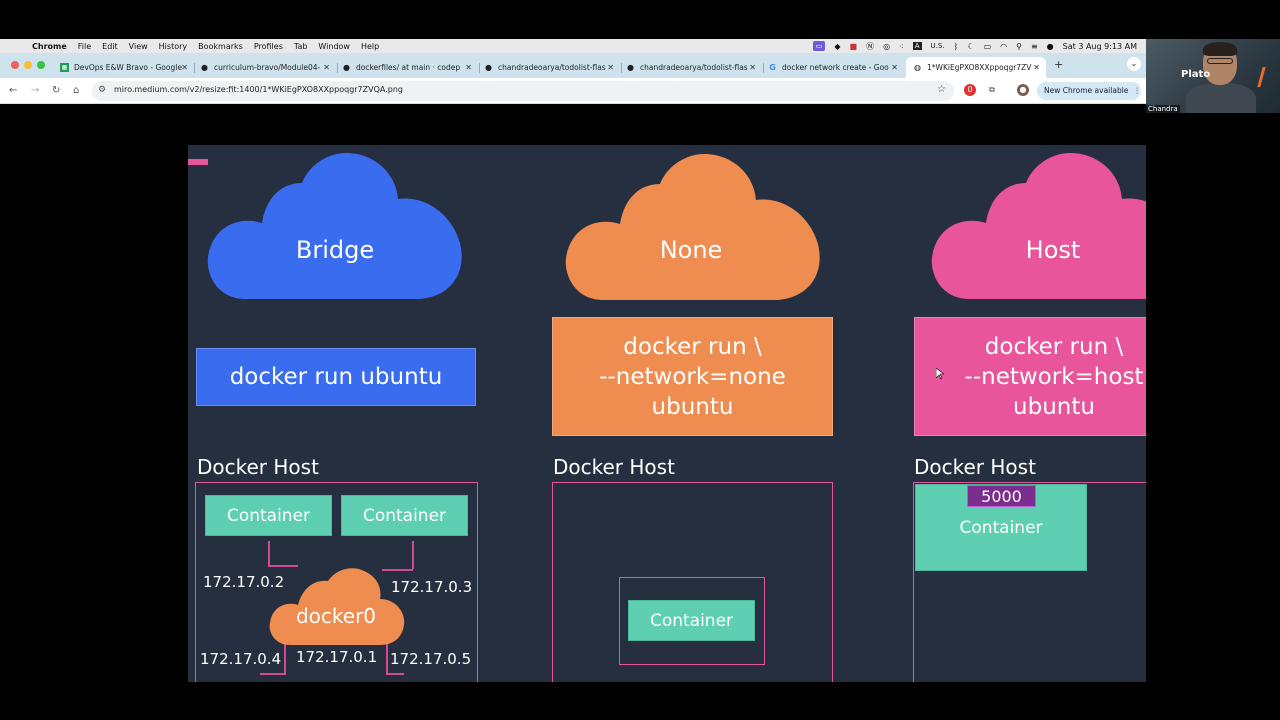 Image resolution: width=1280 pixels, height=720 pixels. I want to click on ring-icon: ◎, so click(886, 46).